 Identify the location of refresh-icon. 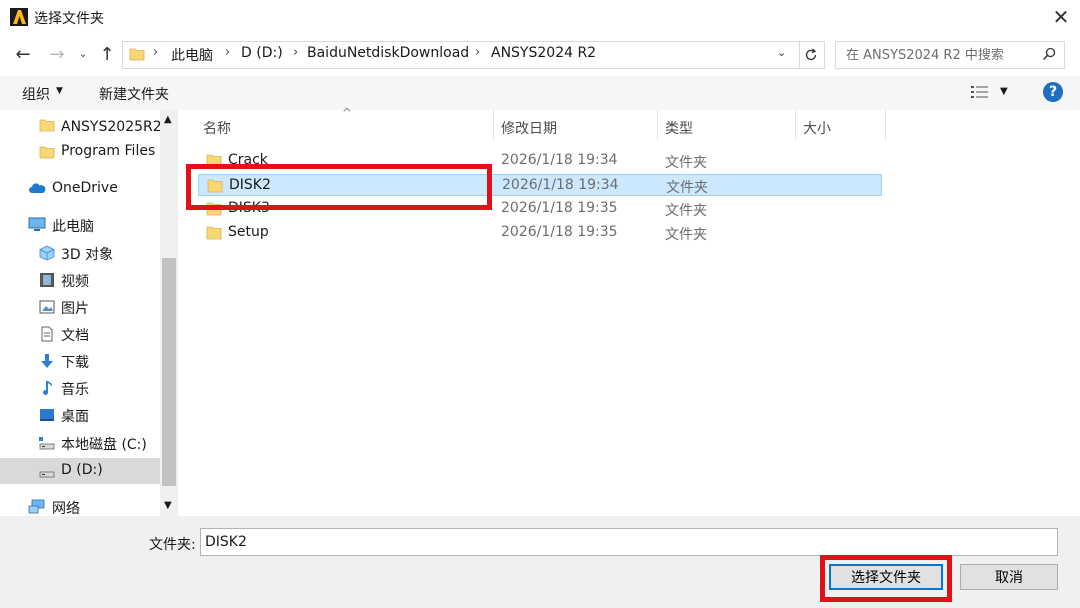
(811, 55).